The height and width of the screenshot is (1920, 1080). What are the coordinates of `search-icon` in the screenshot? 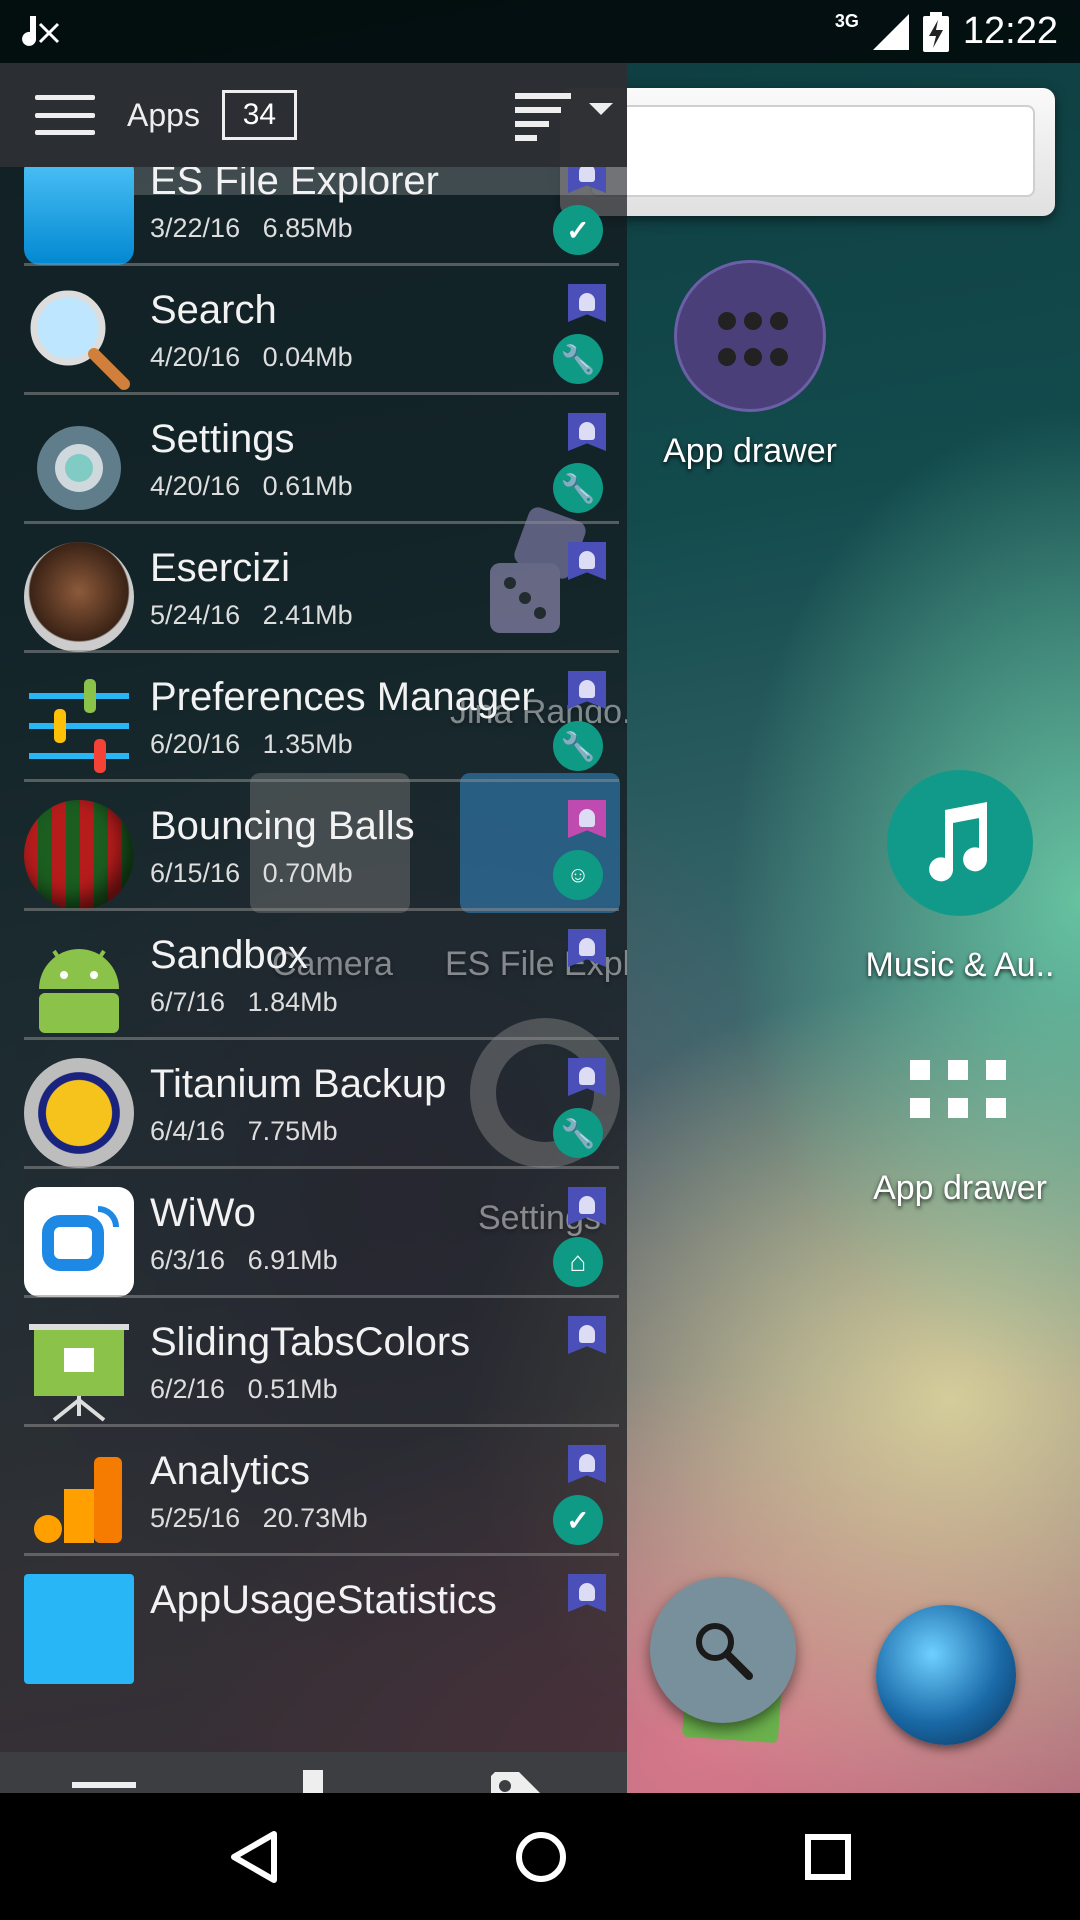 It's located at (724, 1651).